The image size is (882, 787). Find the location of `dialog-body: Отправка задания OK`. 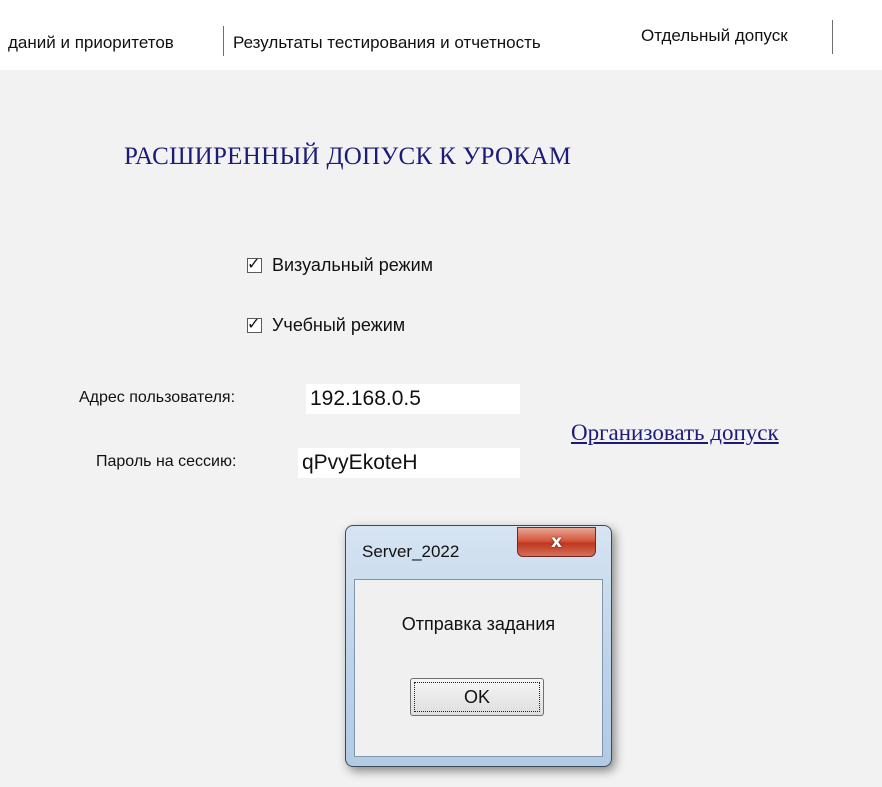

dialog-body: Отправка задания OK is located at coordinates (478, 668).